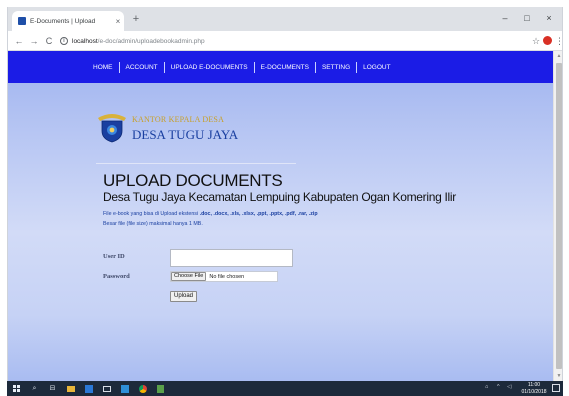 Image resolution: width=569 pixels, height=396 pixels. What do you see at coordinates (136, 19) in the screenshot?
I see `new-tab-button: +` at bounding box center [136, 19].